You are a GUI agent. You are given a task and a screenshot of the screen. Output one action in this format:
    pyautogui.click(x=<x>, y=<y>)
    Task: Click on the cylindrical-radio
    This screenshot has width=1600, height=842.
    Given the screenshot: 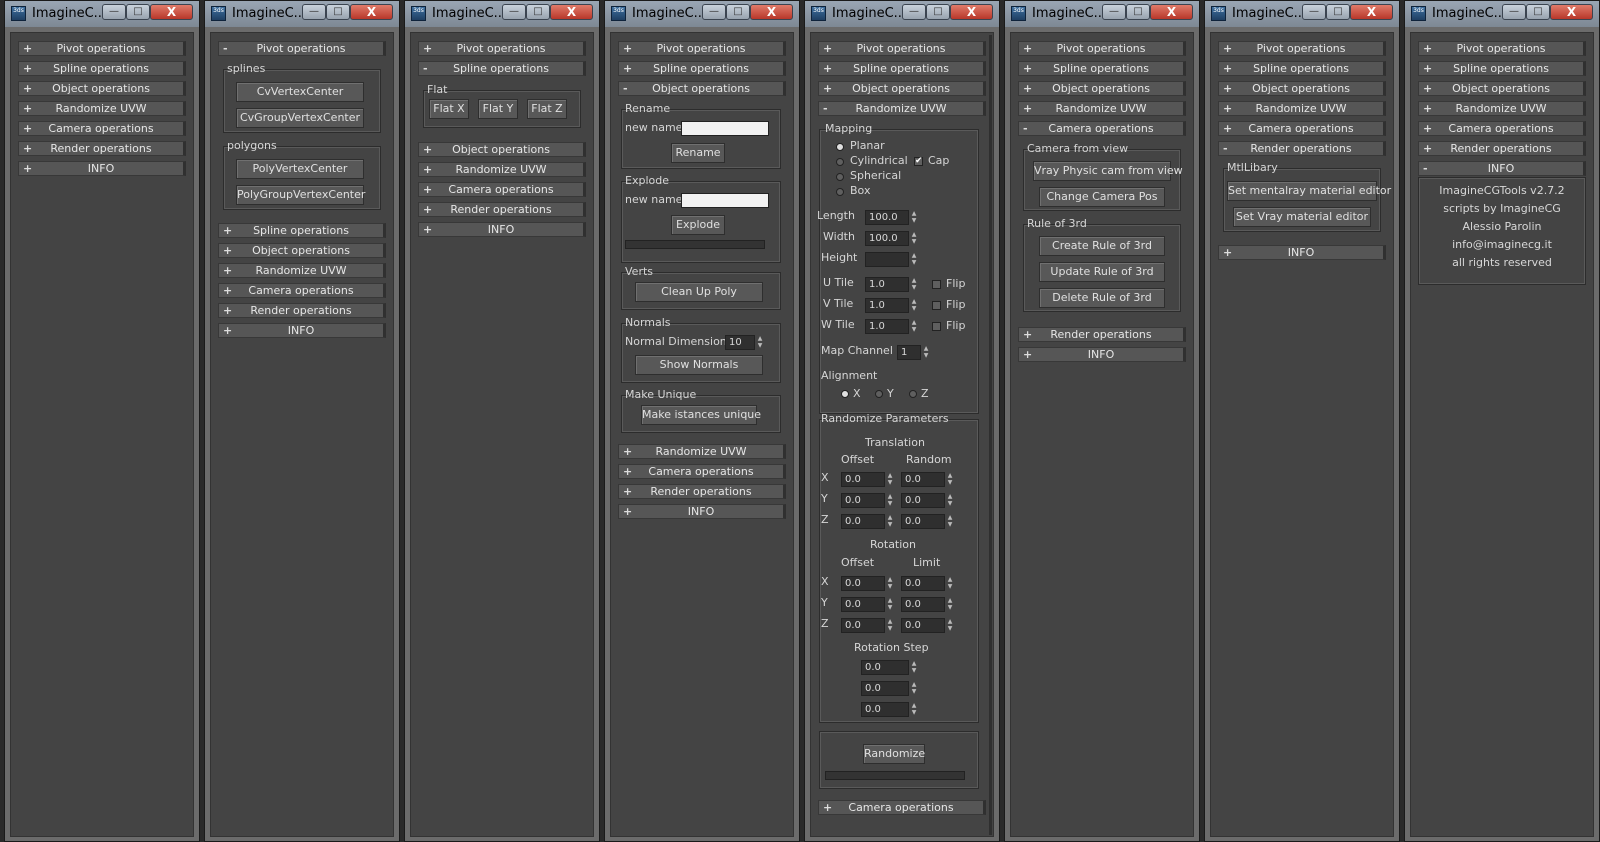 What is the action you would take?
    pyautogui.click(x=840, y=162)
    